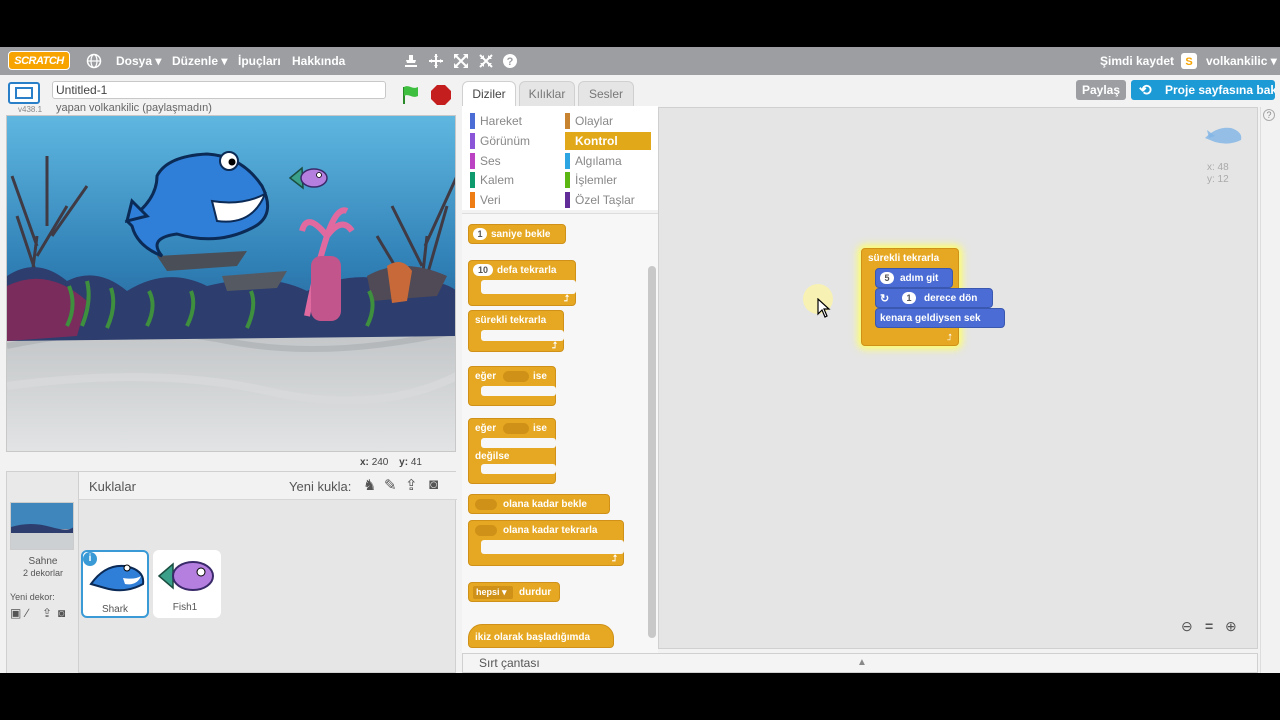 The height and width of the screenshot is (720, 1280). Describe the element at coordinates (185, 607) in the screenshot. I see `sprite-name: Fish1` at that location.